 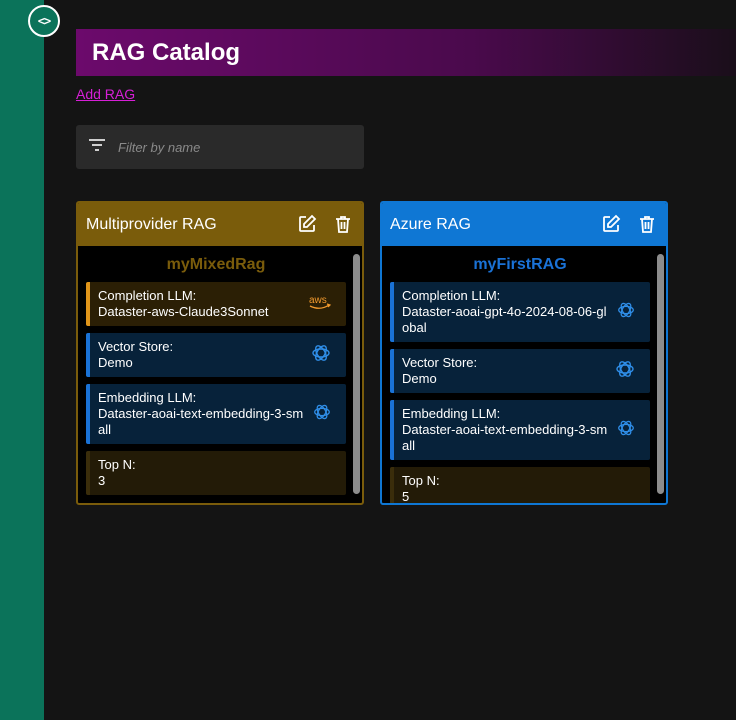 I want to click on card-header: Azure RAG, so click(x=524, y=224).